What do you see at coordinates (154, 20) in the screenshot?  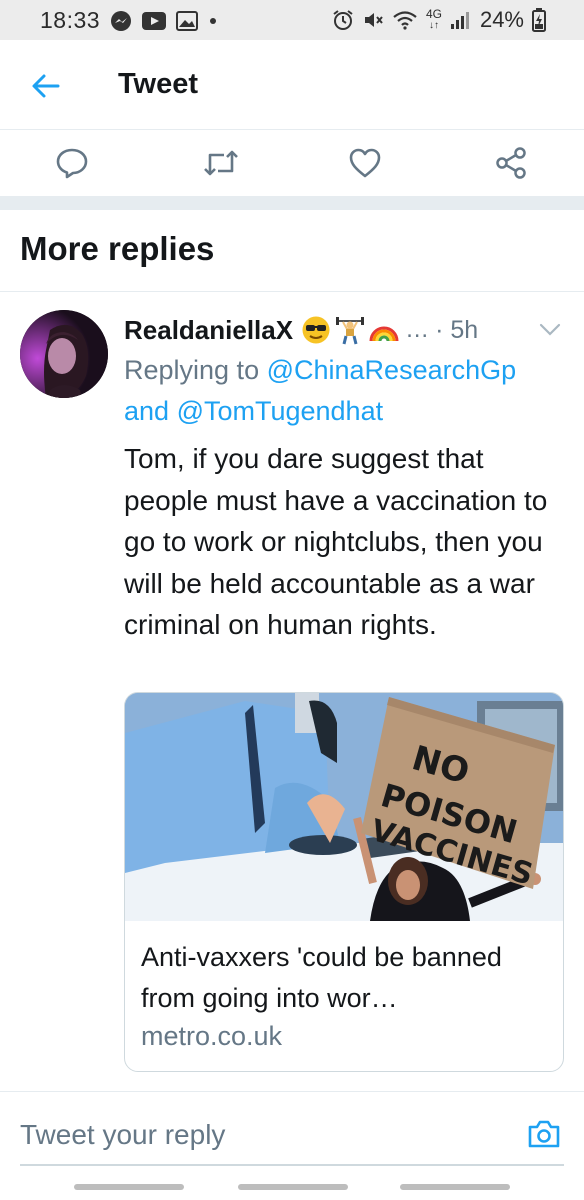 I see `youtube-icon` at bounding box center [154, 20].